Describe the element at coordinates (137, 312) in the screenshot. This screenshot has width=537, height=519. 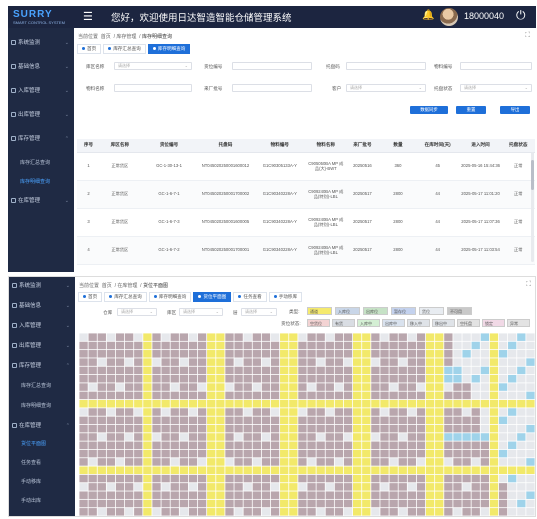
I see `warehouse-select: 请选择 ⌄` at that location.